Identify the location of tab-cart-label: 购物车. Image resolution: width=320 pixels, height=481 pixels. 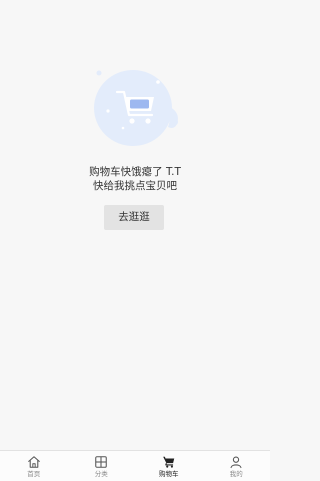
(169, 474).